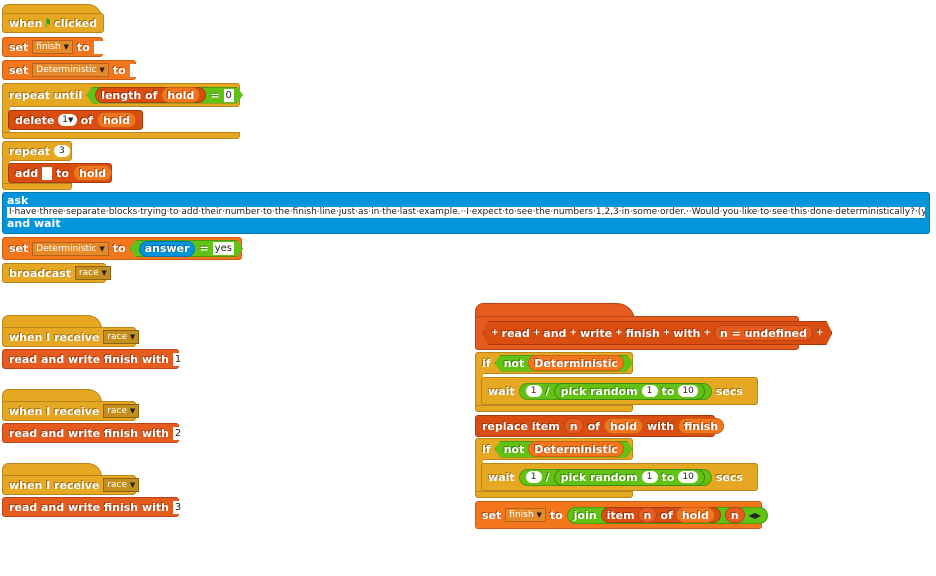  What do you see at coordinates (47, 173) in the screenshot?
I see `item-slot` at bounding box center [47, 173].